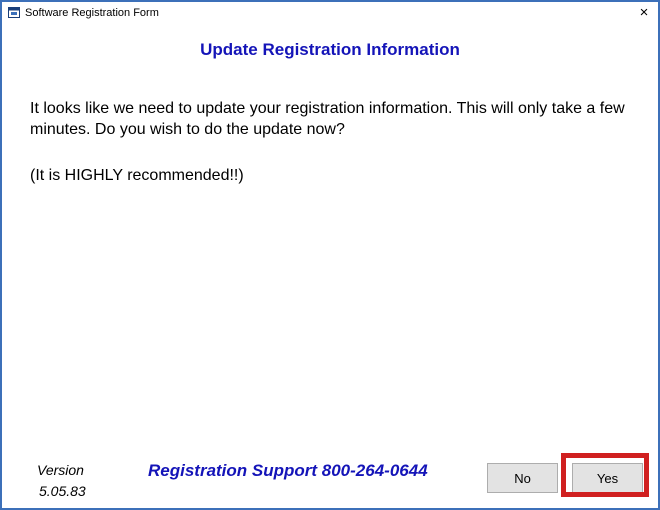 This screenshot has height=510, width=660. Describe the element at coordinates (330, 13) in the screenshot. I see `title-bar: Software Registration Form ×` at that location.